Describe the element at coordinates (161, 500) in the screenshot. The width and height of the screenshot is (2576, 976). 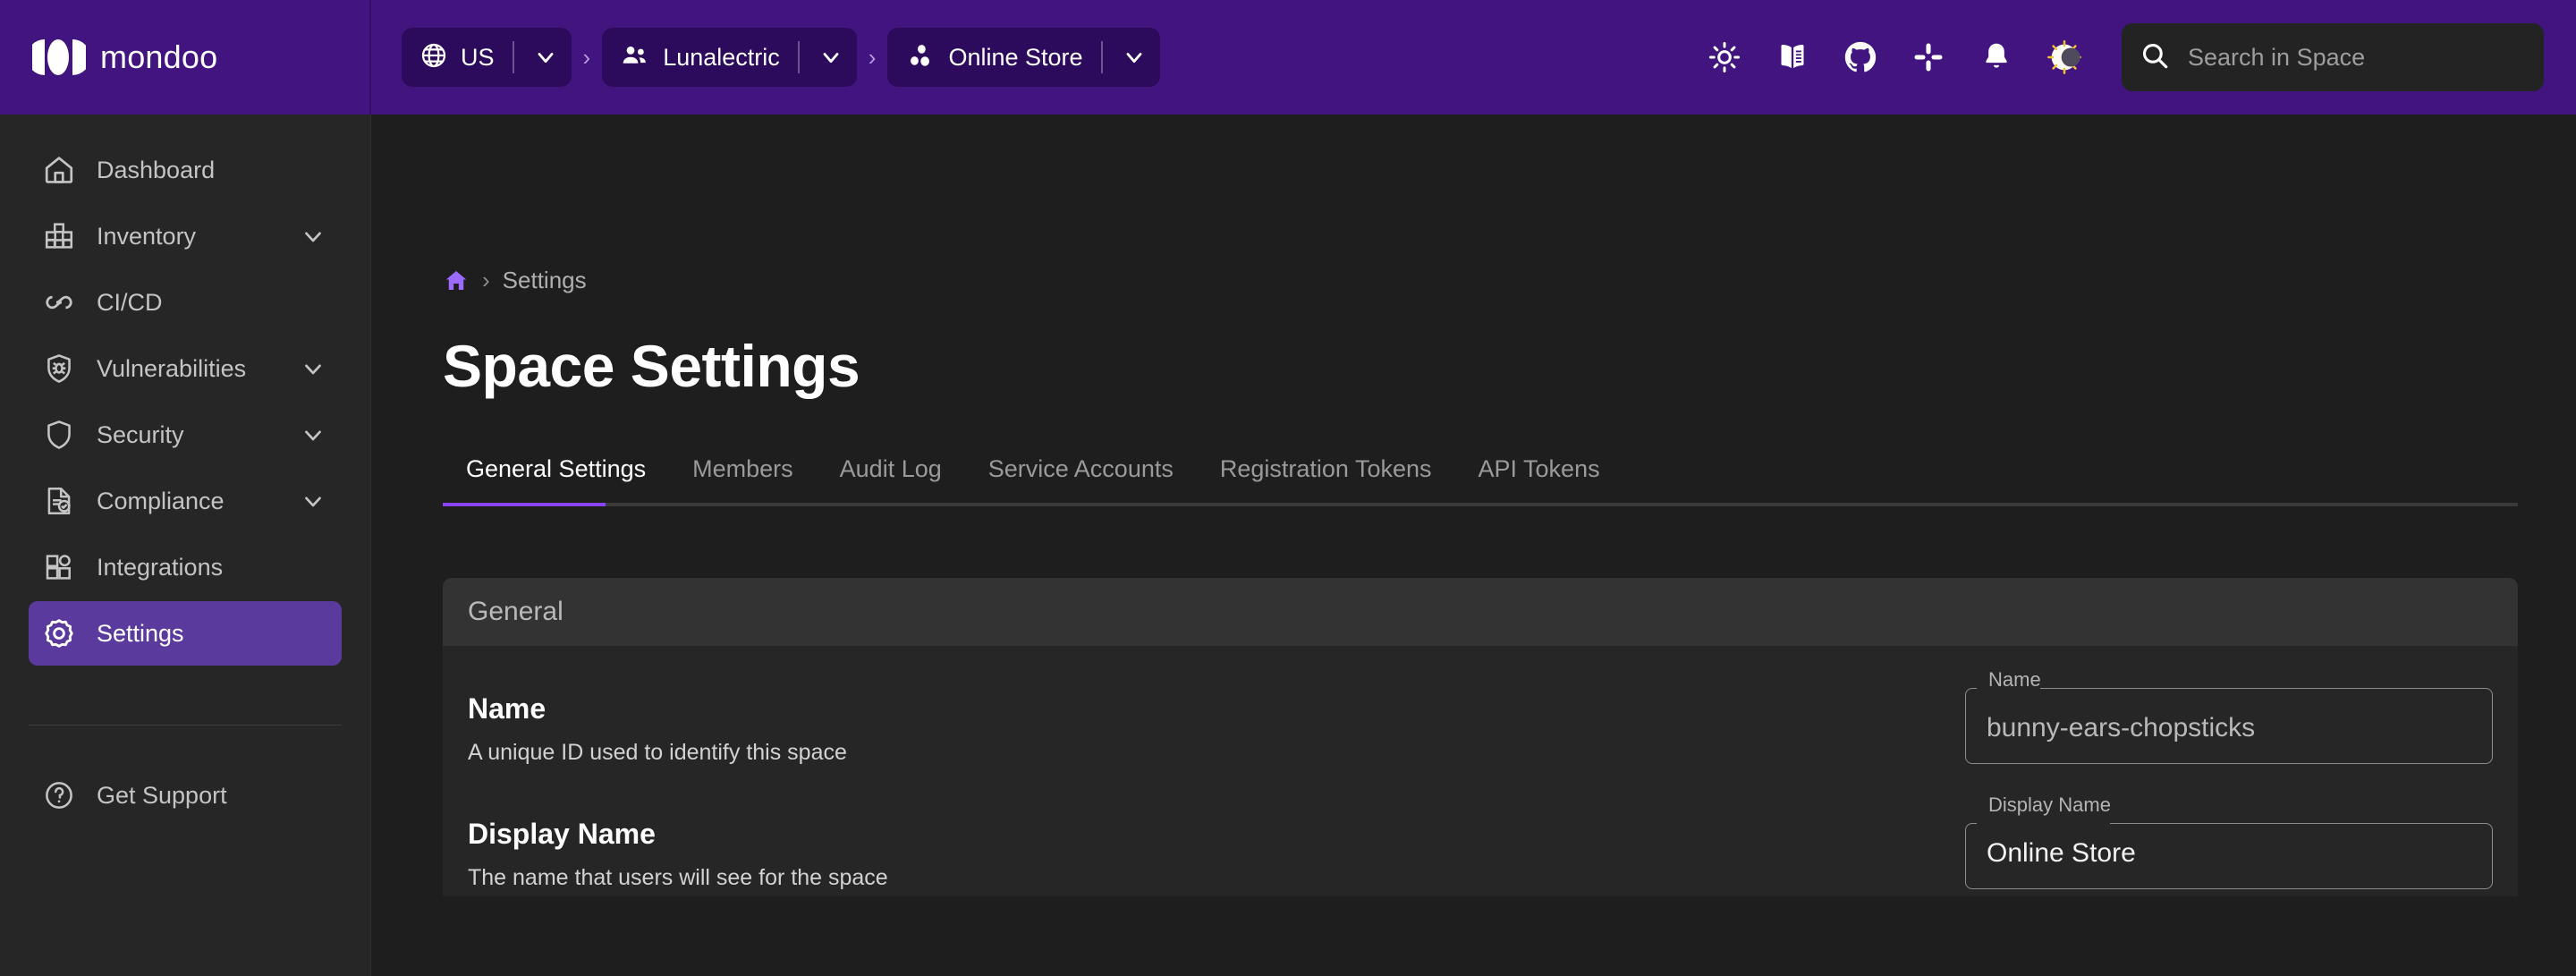
I see `sidebar-item-label: Compliance` at that location.